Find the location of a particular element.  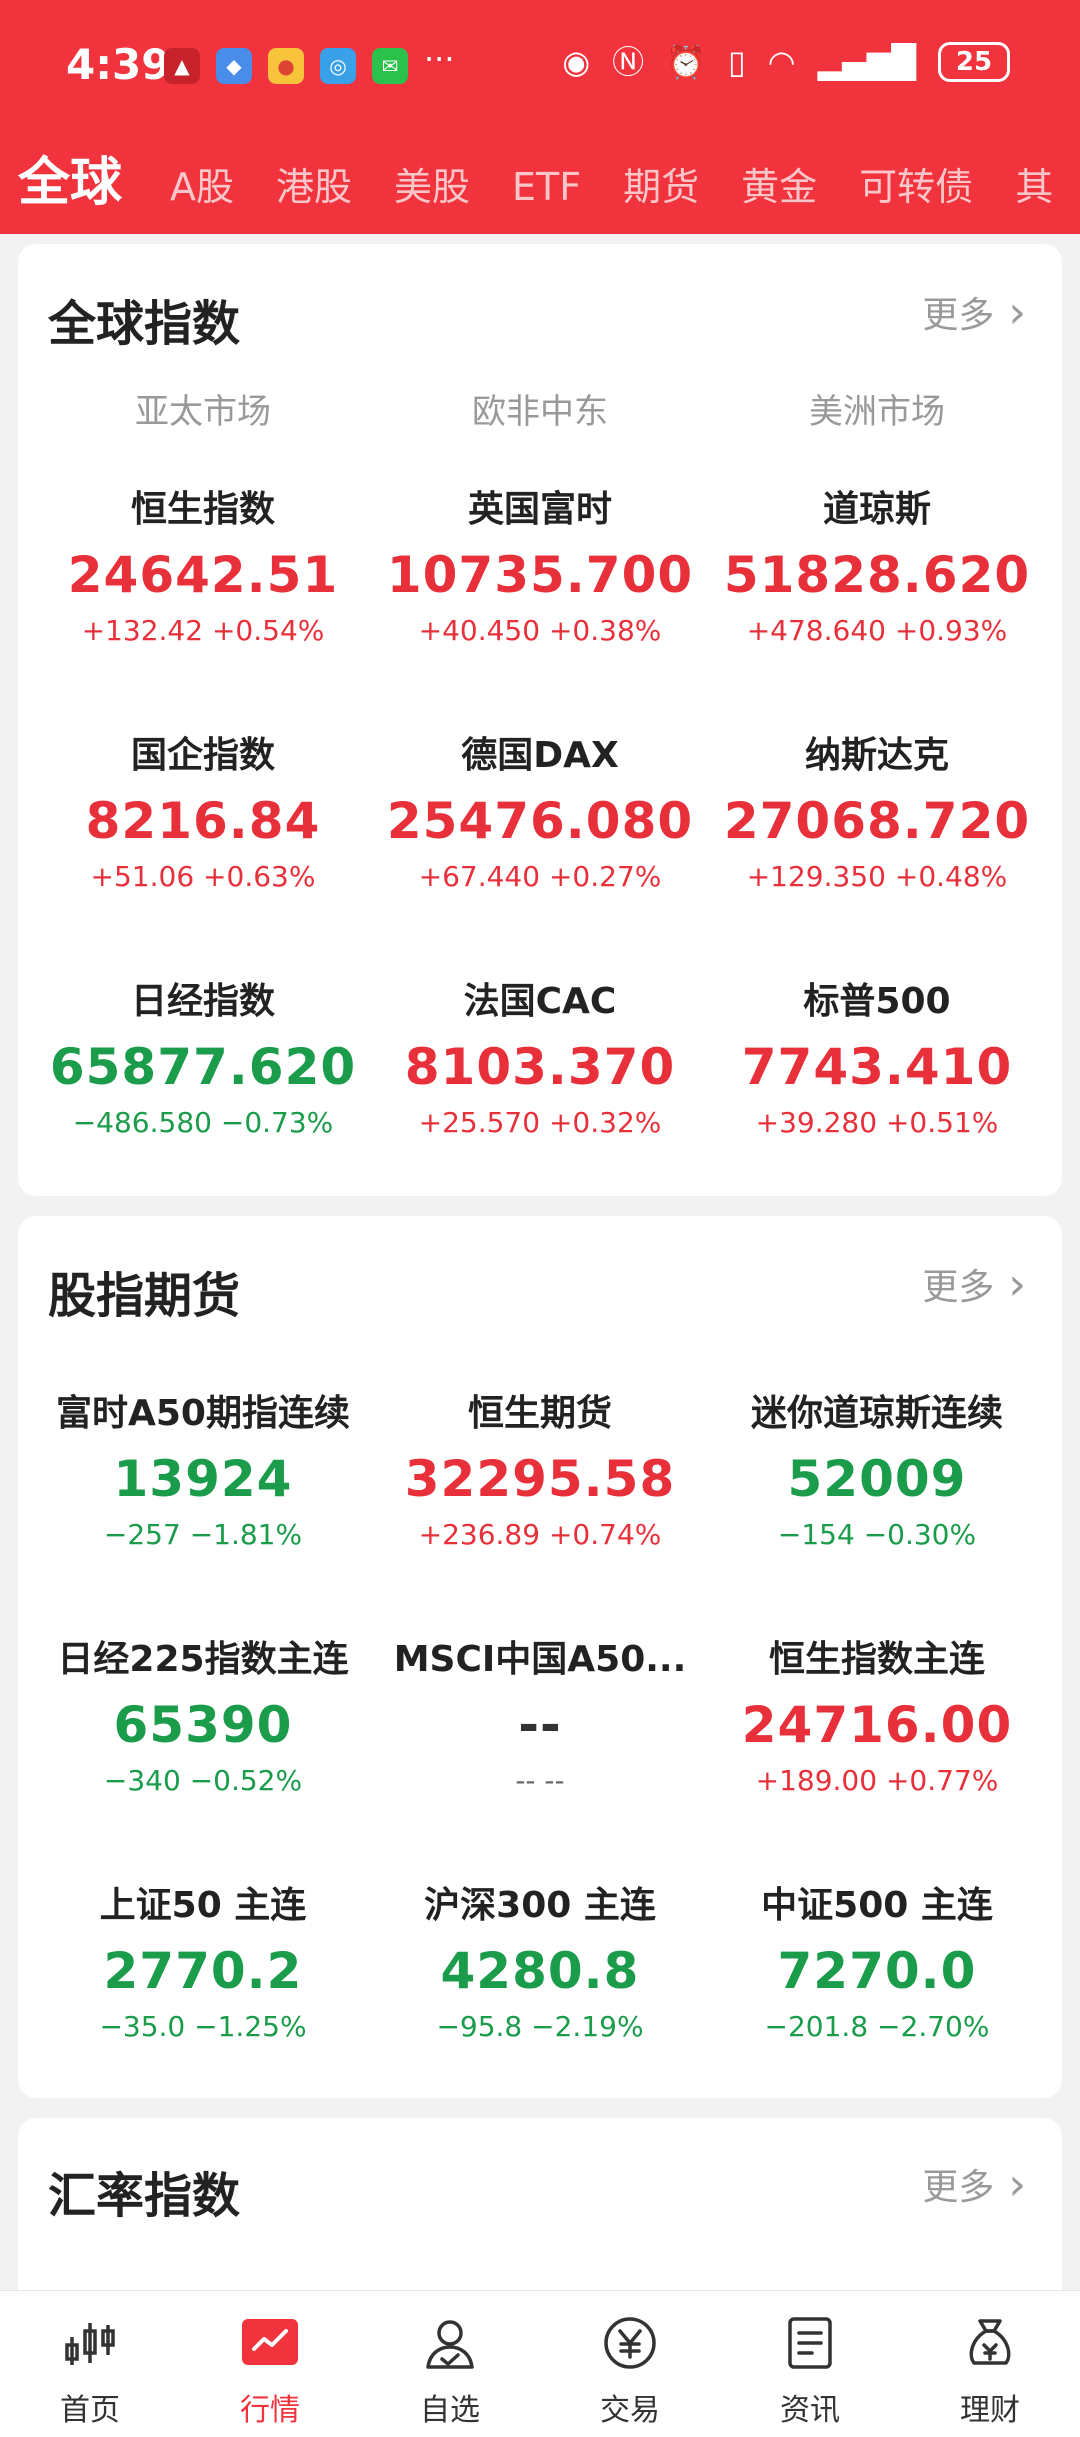

quote-name: 道琼斯 is located at coordinates (876, 509).